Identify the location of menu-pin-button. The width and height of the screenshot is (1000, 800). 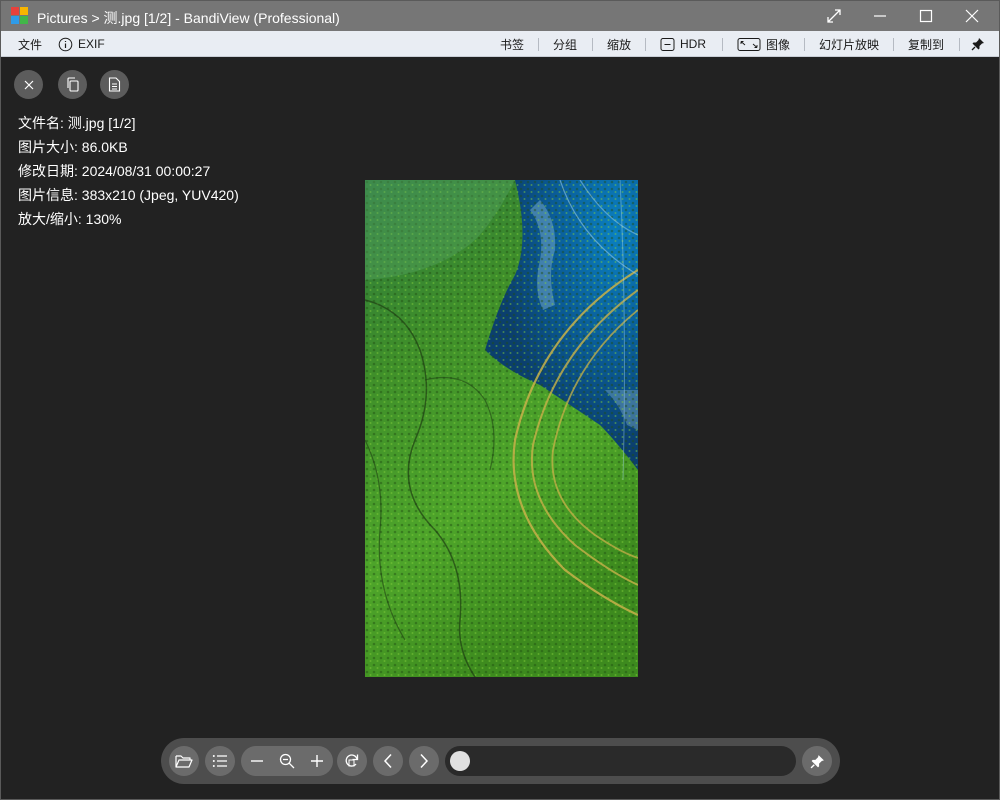
(978, 44).